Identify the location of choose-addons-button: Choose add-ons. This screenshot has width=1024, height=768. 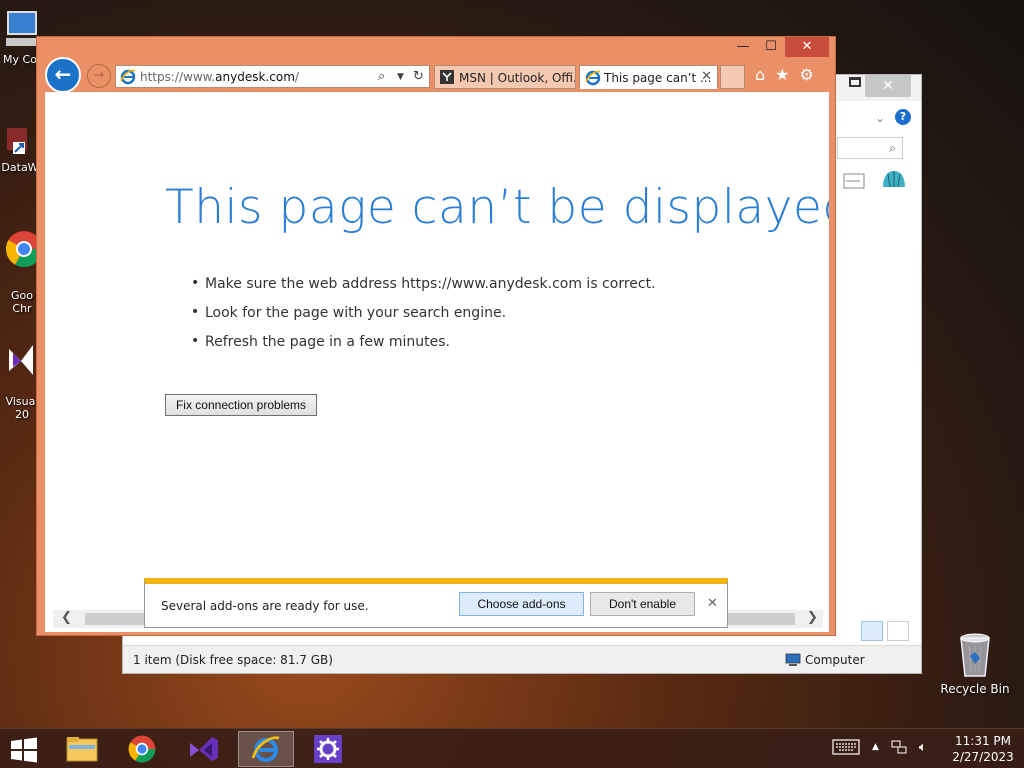
(521, 604).